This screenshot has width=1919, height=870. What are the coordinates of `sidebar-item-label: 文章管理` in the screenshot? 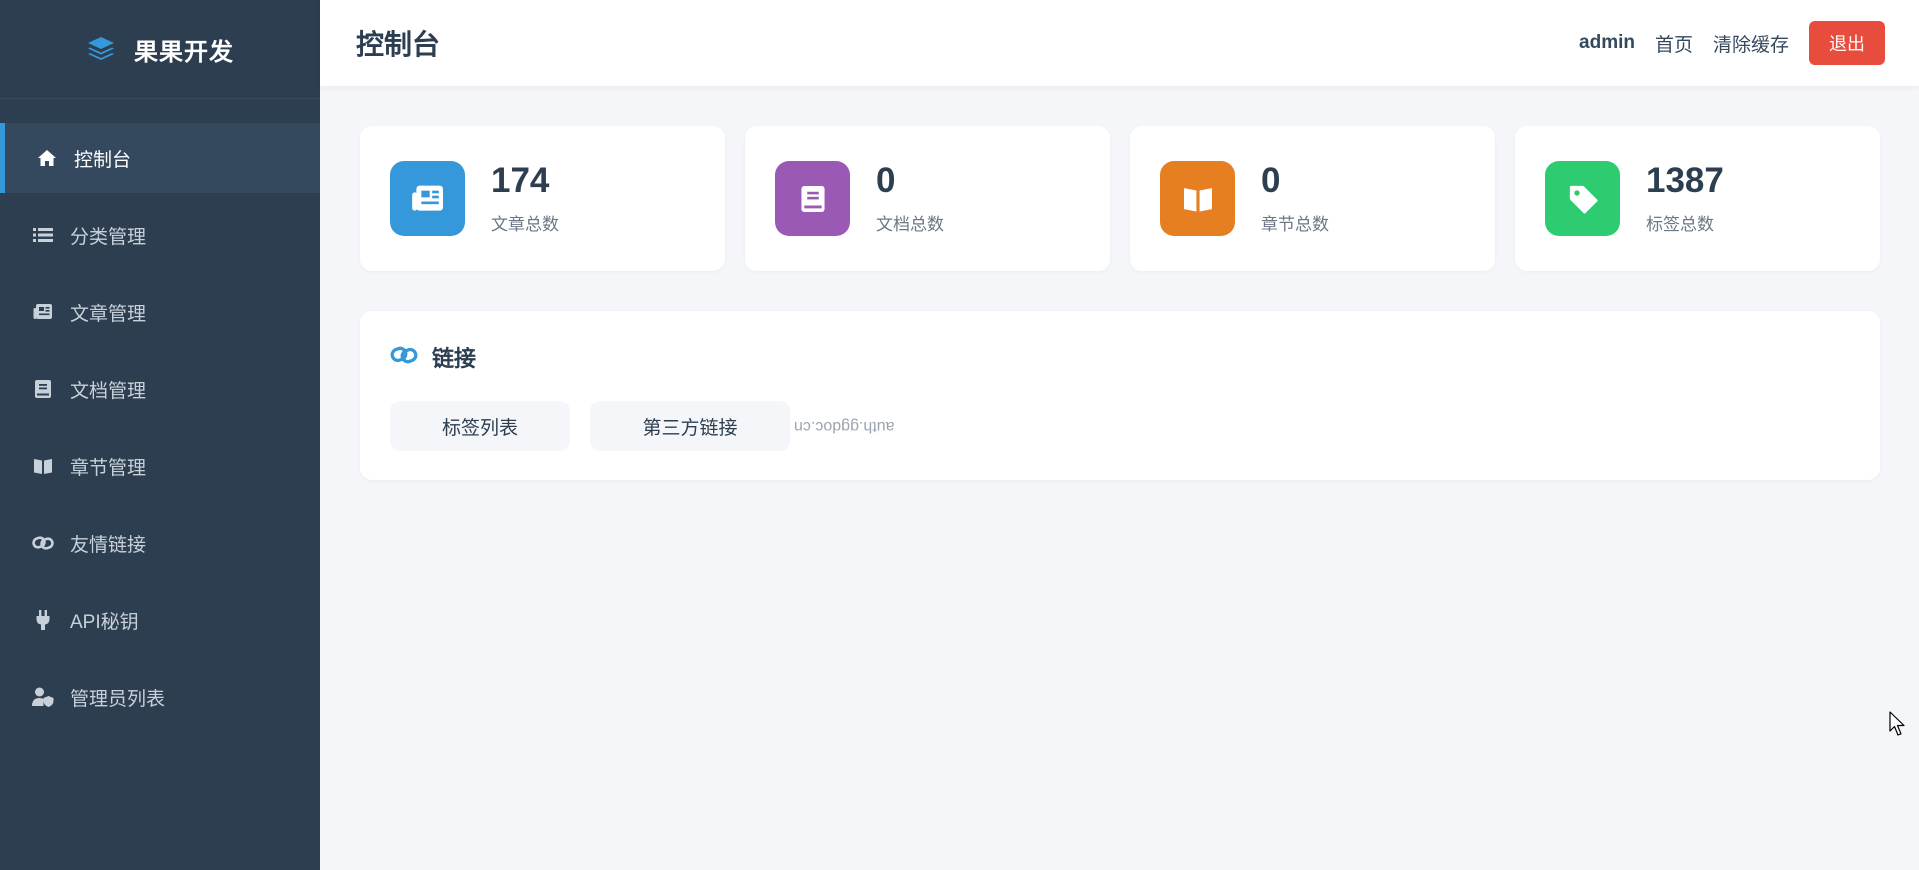 It's located at (108, 314).